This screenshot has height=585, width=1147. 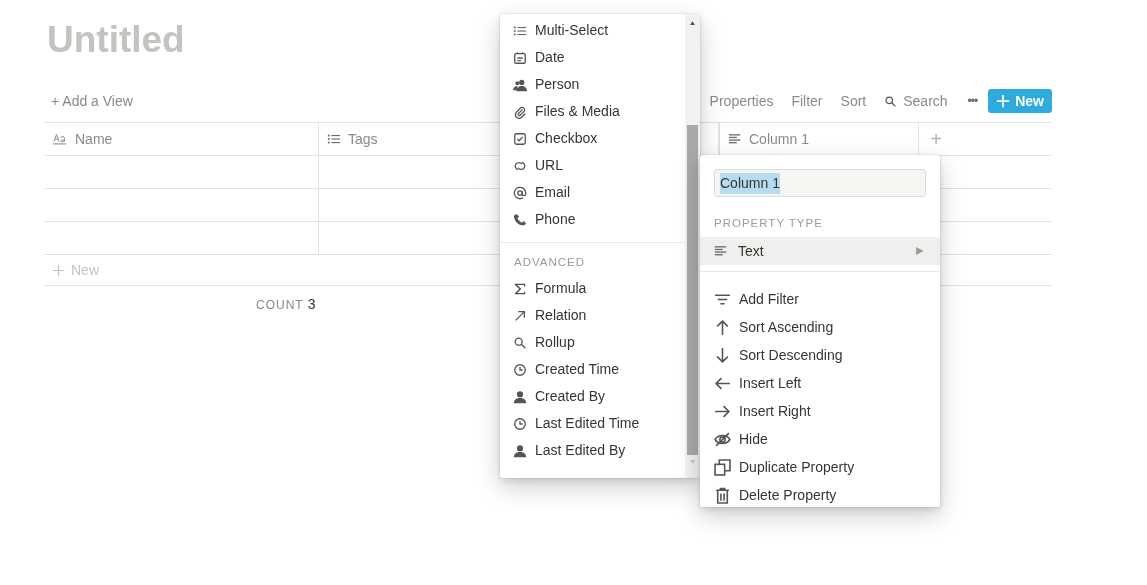 What do you see at coordinates (592, 288) in the screenshot?
I see `menu-item: Formula` at bounding box center [592, 288].